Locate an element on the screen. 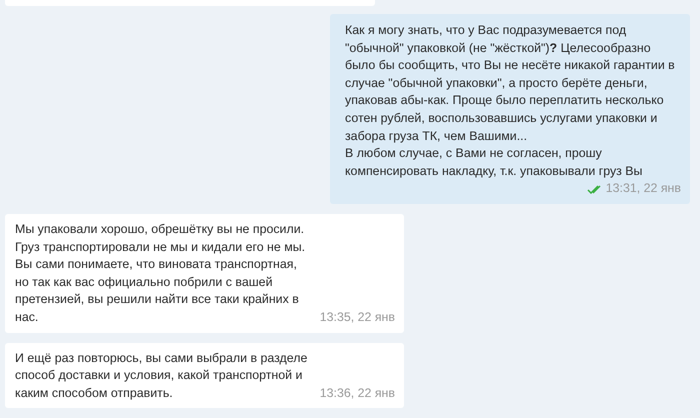 This screenshot has width=700, height=418. message-time: 13:36, 22 янв is located at coordinates (357, 393).